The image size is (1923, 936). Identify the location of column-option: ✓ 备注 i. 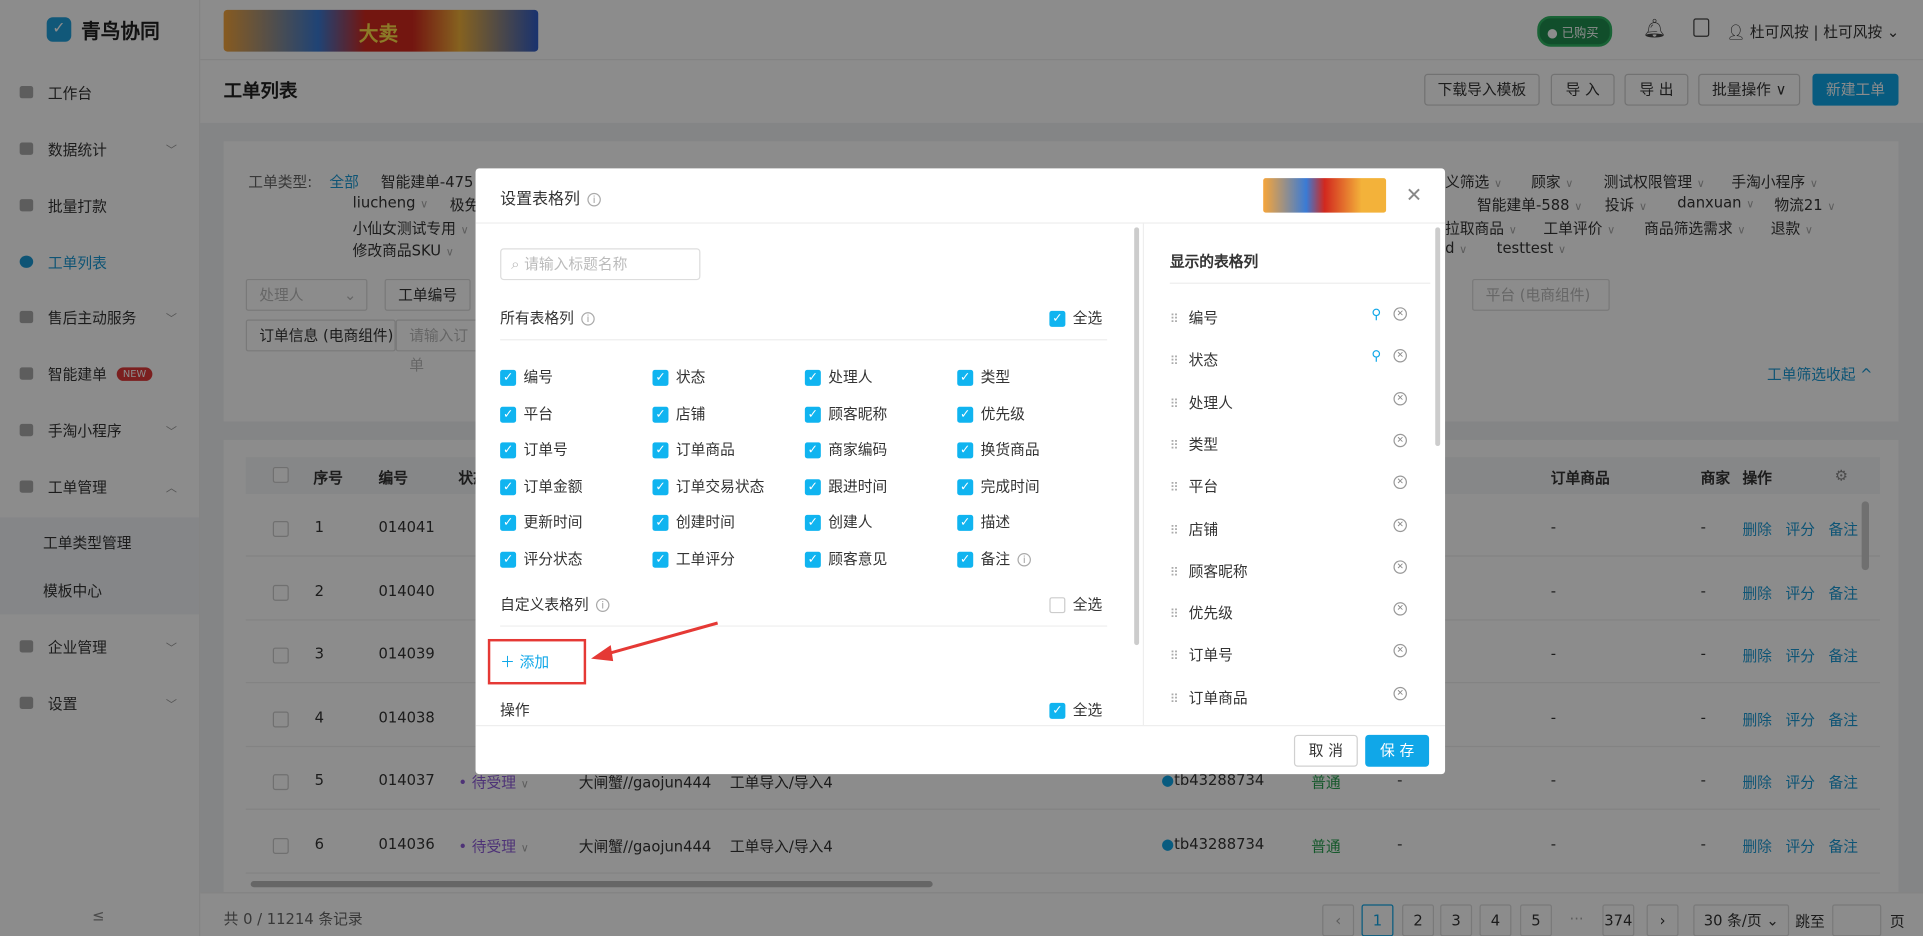
(994, 557).